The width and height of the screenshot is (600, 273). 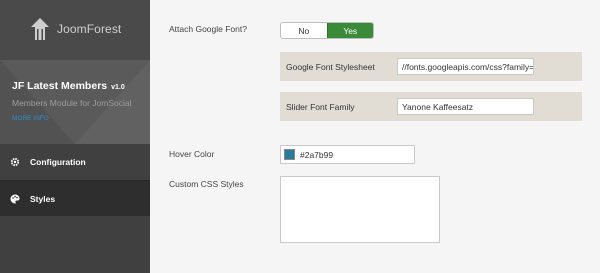 I want to click on toggle-option-yes: Yes, so click(x=349, y=30).